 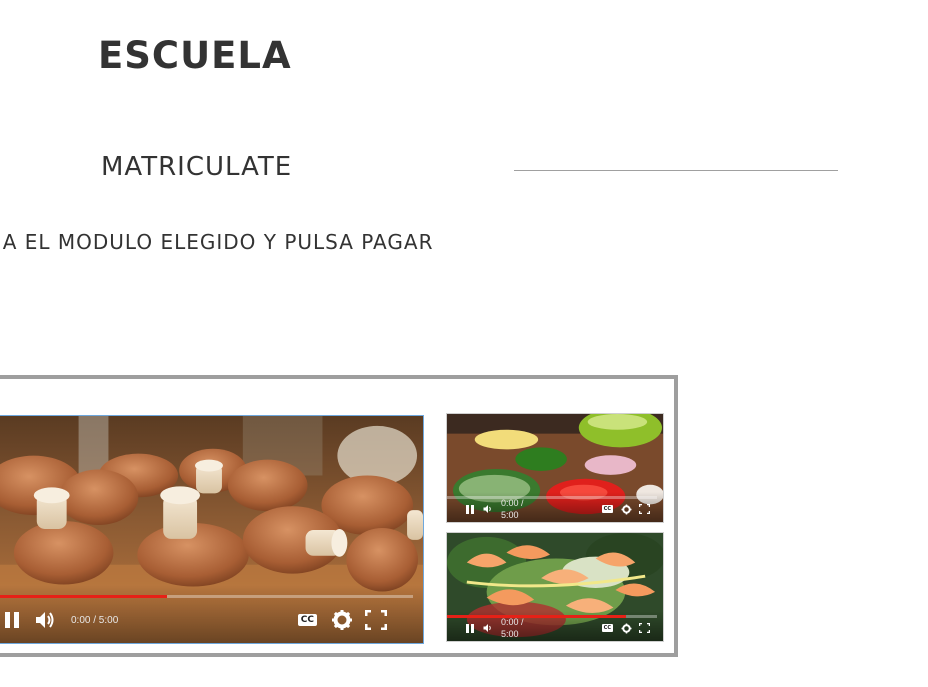 I want to click on instruction-text: ONA EL MODULO ELEGIDO Y PULSA PAGAR, so click(x=217, y=242).